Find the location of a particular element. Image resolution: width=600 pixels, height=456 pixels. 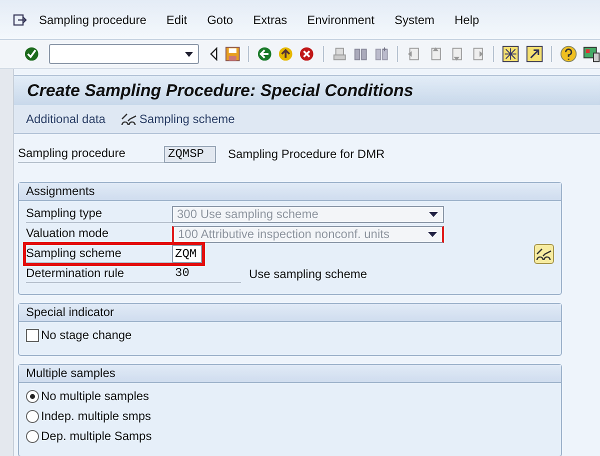

group-title: Multiple samples is located at coordinates (71, 373).